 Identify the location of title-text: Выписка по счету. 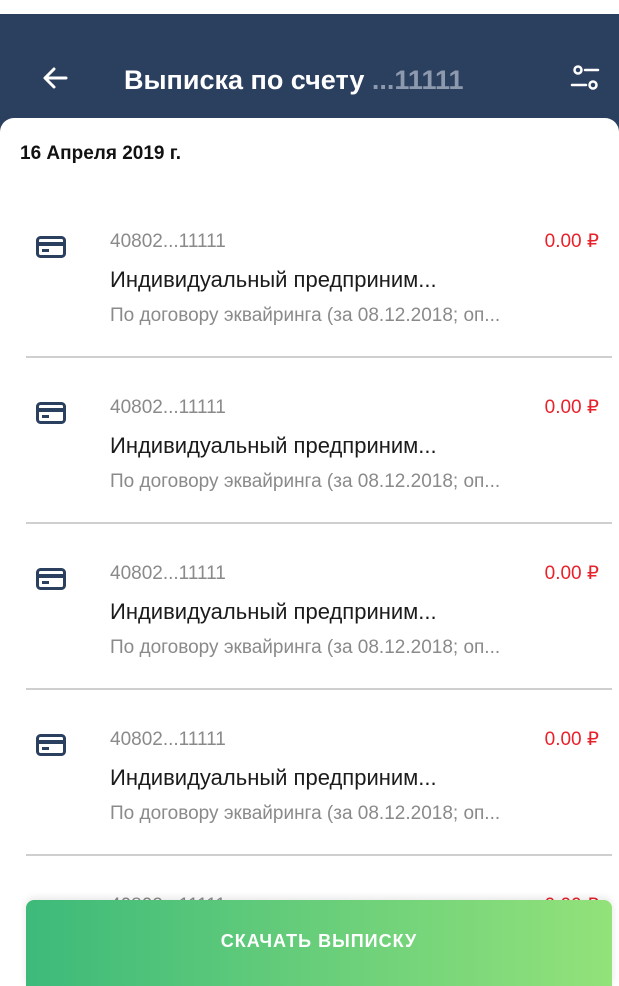
(244, 80).